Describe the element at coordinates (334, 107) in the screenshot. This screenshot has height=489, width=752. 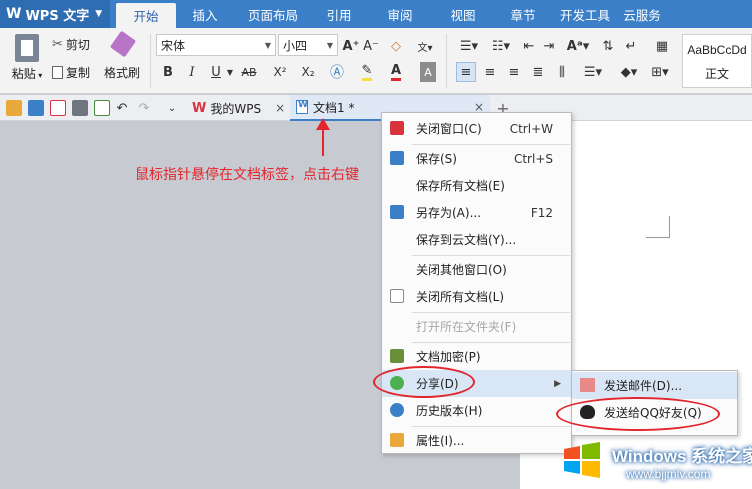
I see `doc-tab-label: 文档1 *` at that location.